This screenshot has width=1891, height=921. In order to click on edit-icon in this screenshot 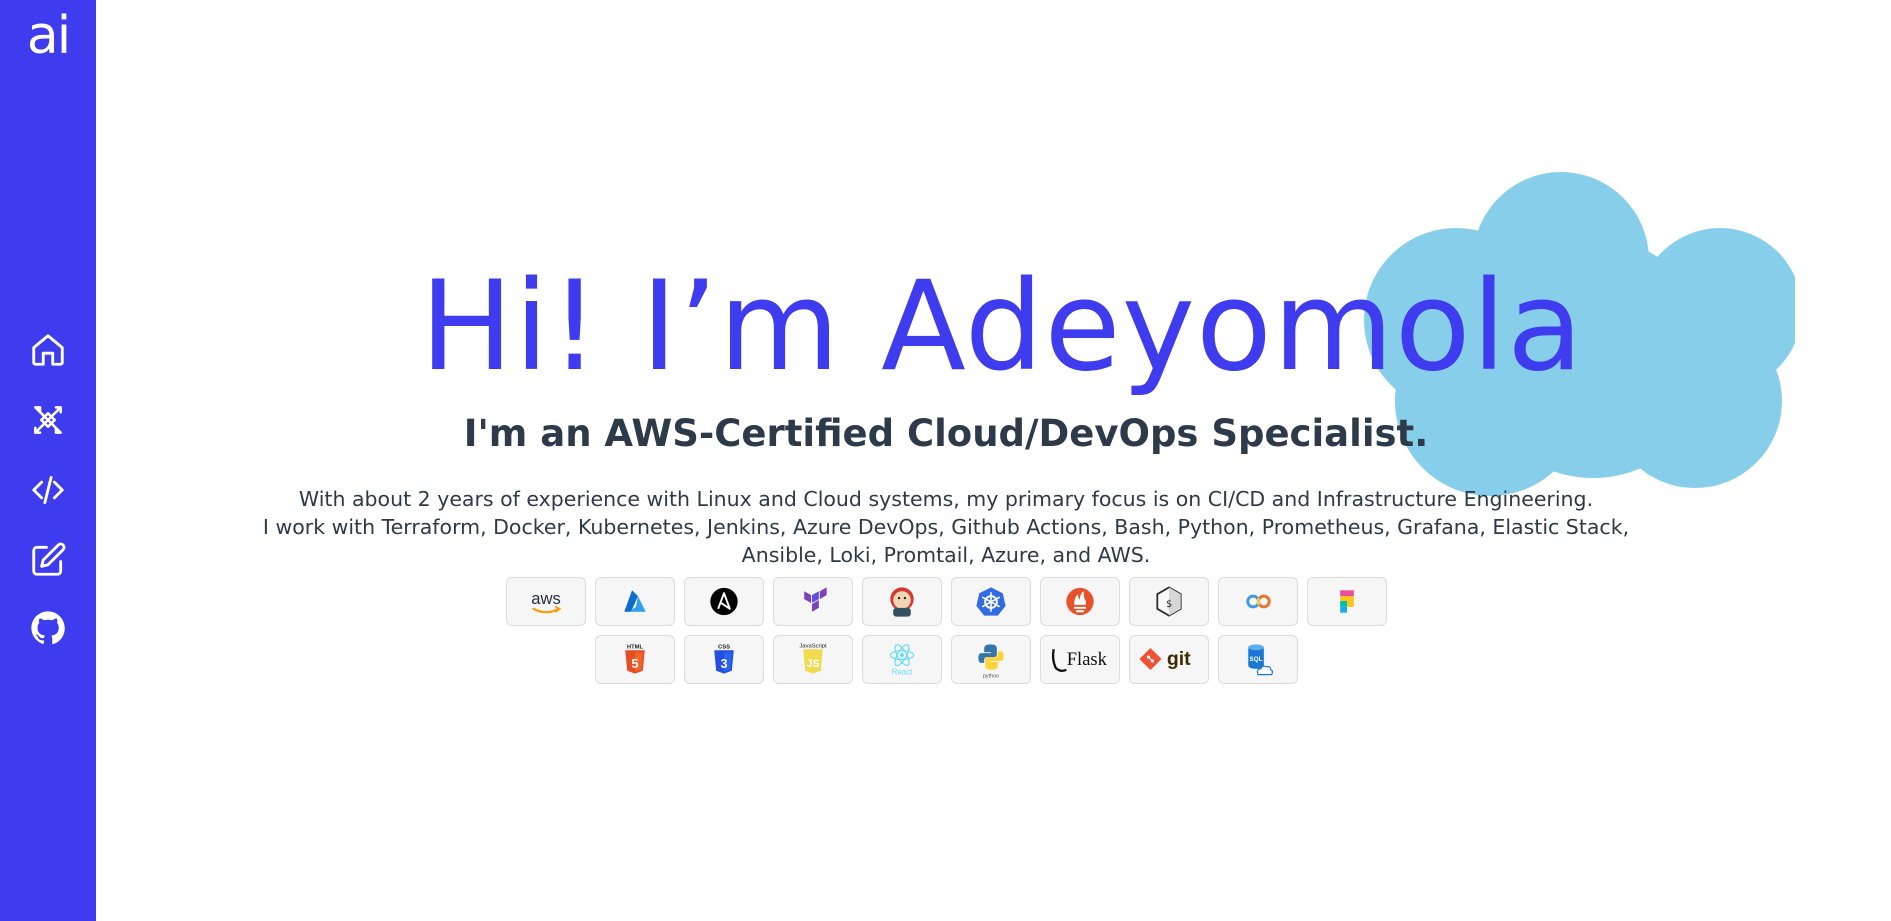, I will do `click(49, 559)`.